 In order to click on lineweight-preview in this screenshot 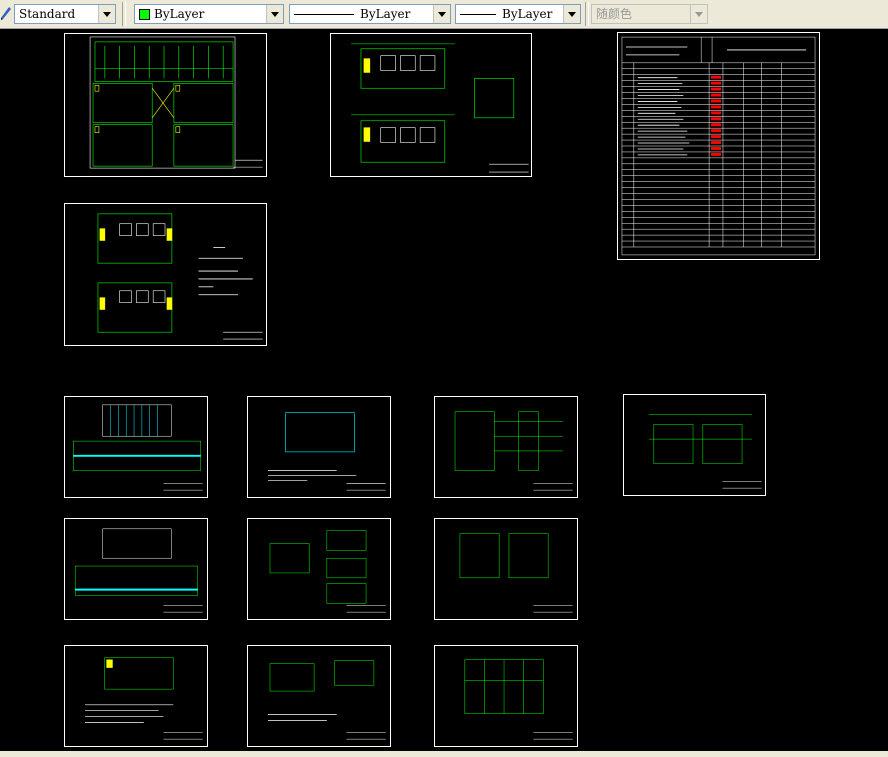, I will do `click(478, 14)`.